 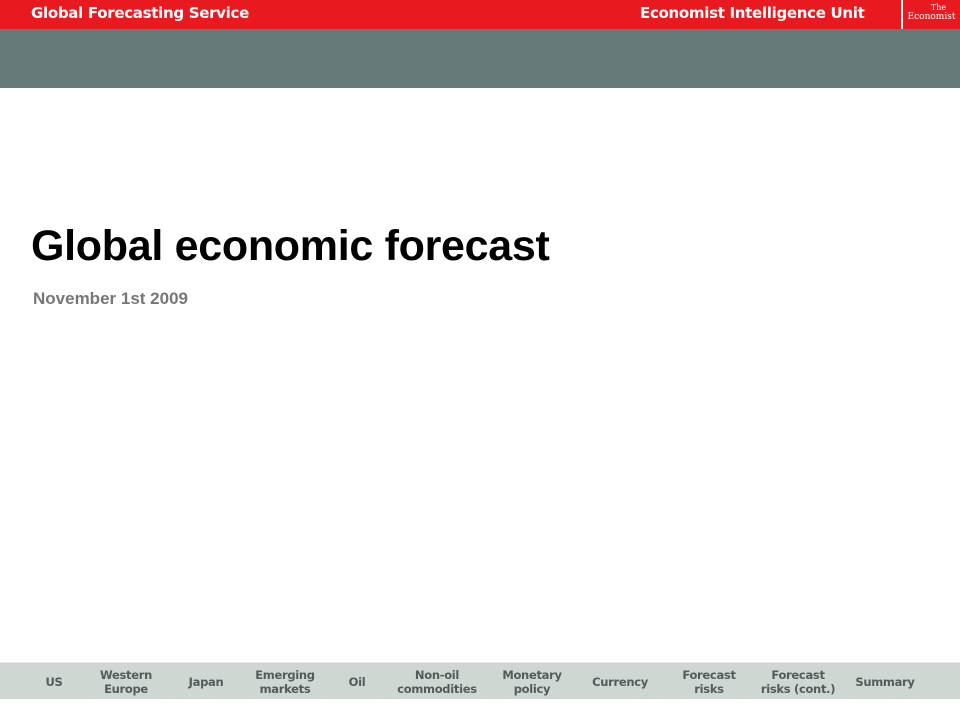 I want to click on page-date: November 1st 2009, so click(x=110, y=298).